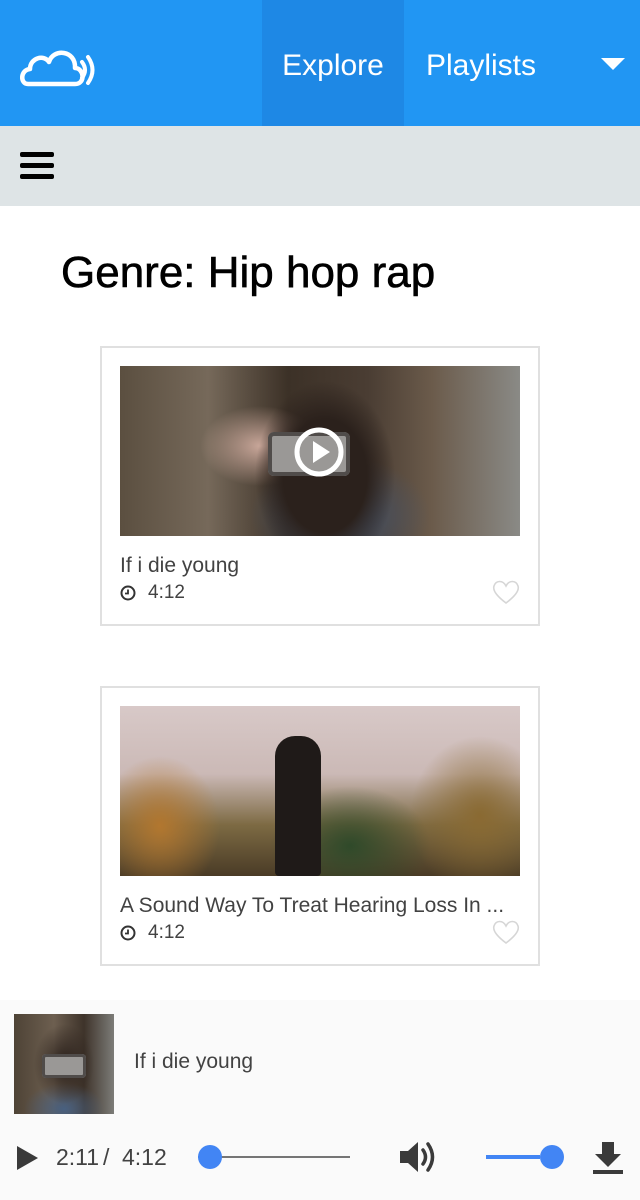 The width and height of the screenshot is (640, 1200). Describe the element at coordinates (481, 63) in the screenshot. I see `tab-playlists: Playlists` at that location.